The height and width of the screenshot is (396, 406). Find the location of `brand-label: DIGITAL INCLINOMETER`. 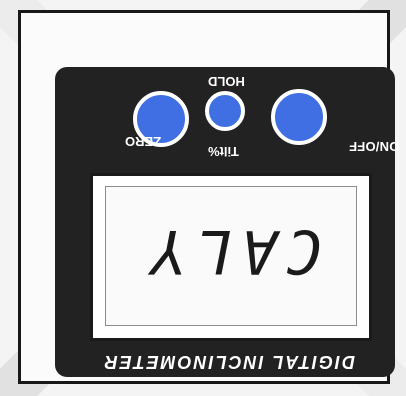

brand-label: DIGITAL INCLINOMETER is located at coordinates (228, 362).